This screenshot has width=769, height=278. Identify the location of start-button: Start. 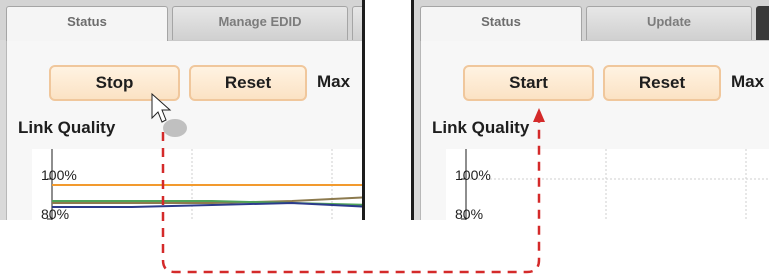
(528, 83).